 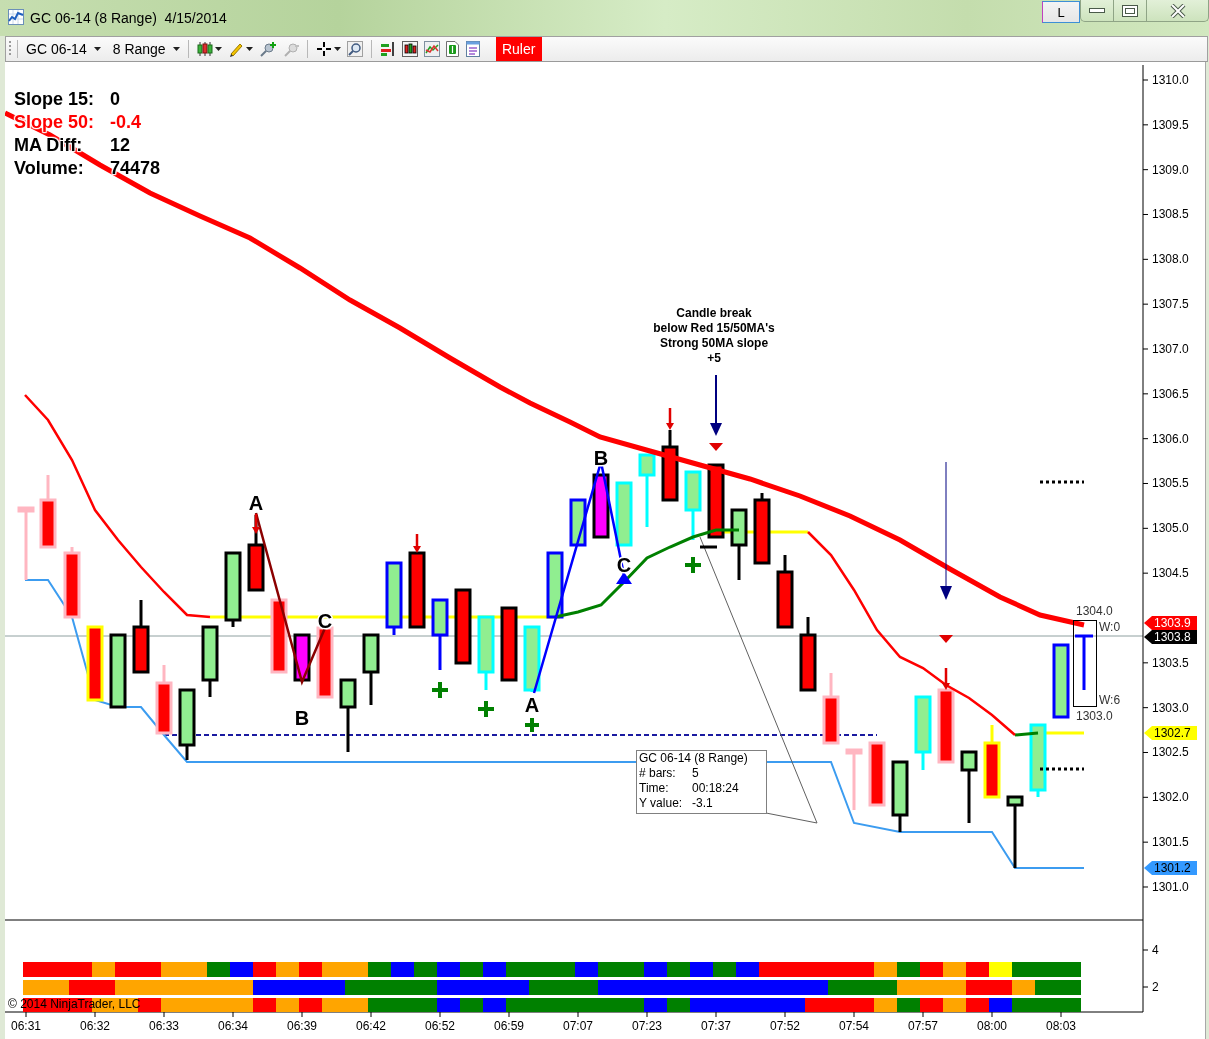 I want to click on bar-count-label: W:6, so click(x=1110, y=700).